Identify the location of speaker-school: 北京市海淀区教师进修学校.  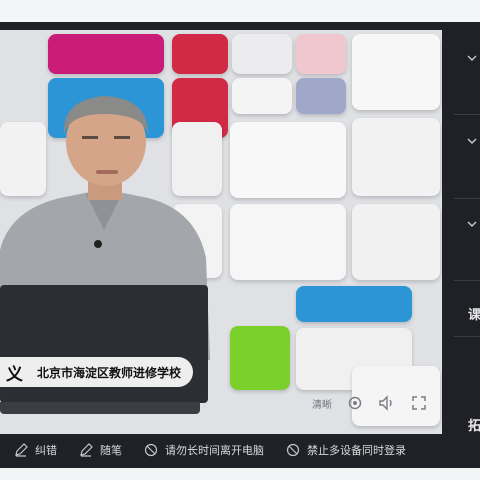
(109, 372).